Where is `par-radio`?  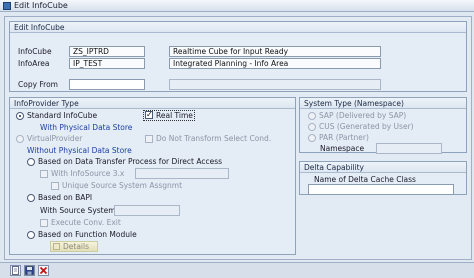 par-radio is located at coordinates (312, 138).